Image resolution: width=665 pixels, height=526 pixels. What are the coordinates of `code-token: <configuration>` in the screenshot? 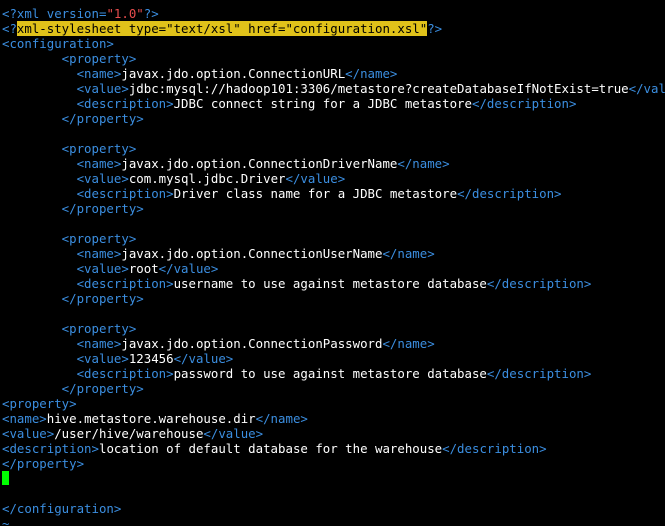 It's located at (58, 43).